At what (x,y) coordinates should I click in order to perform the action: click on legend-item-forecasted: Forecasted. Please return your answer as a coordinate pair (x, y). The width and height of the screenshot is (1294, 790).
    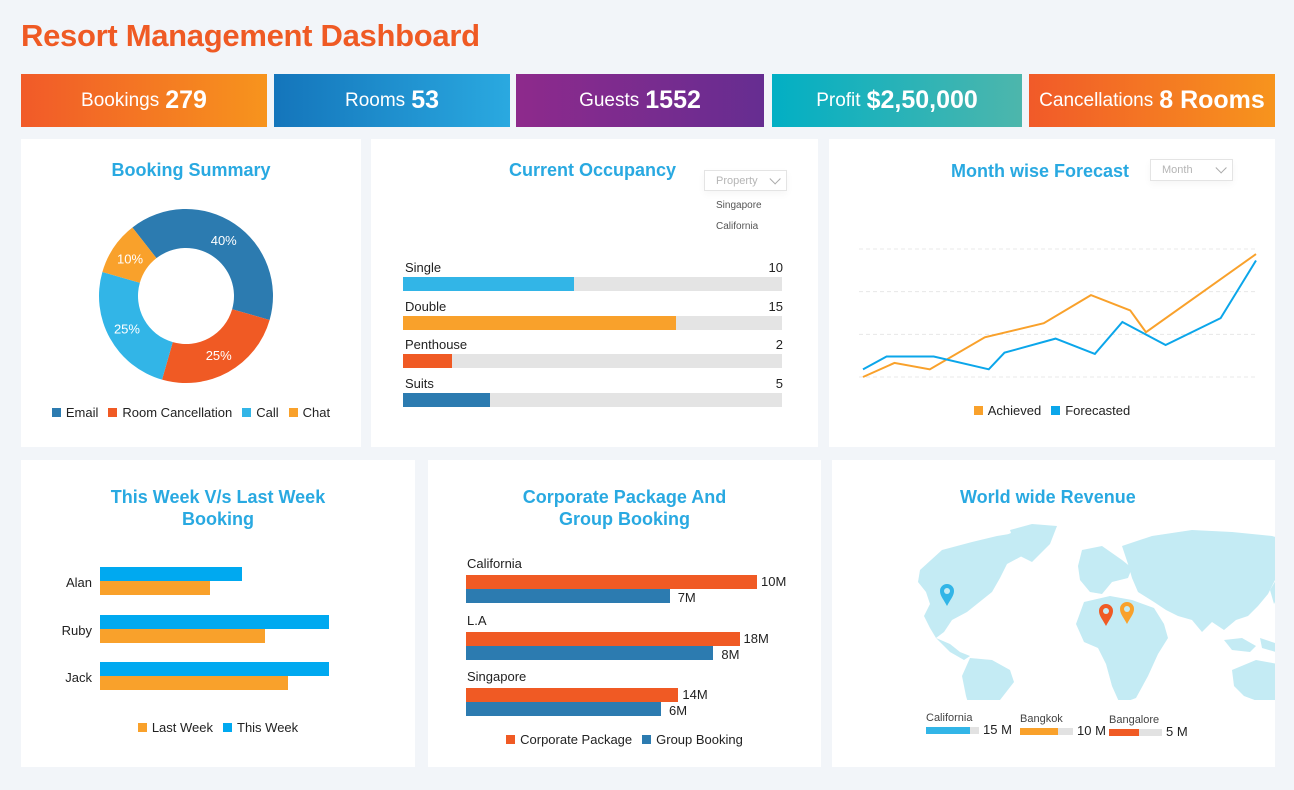
    Looking at the image, I should click on (1090, 410).